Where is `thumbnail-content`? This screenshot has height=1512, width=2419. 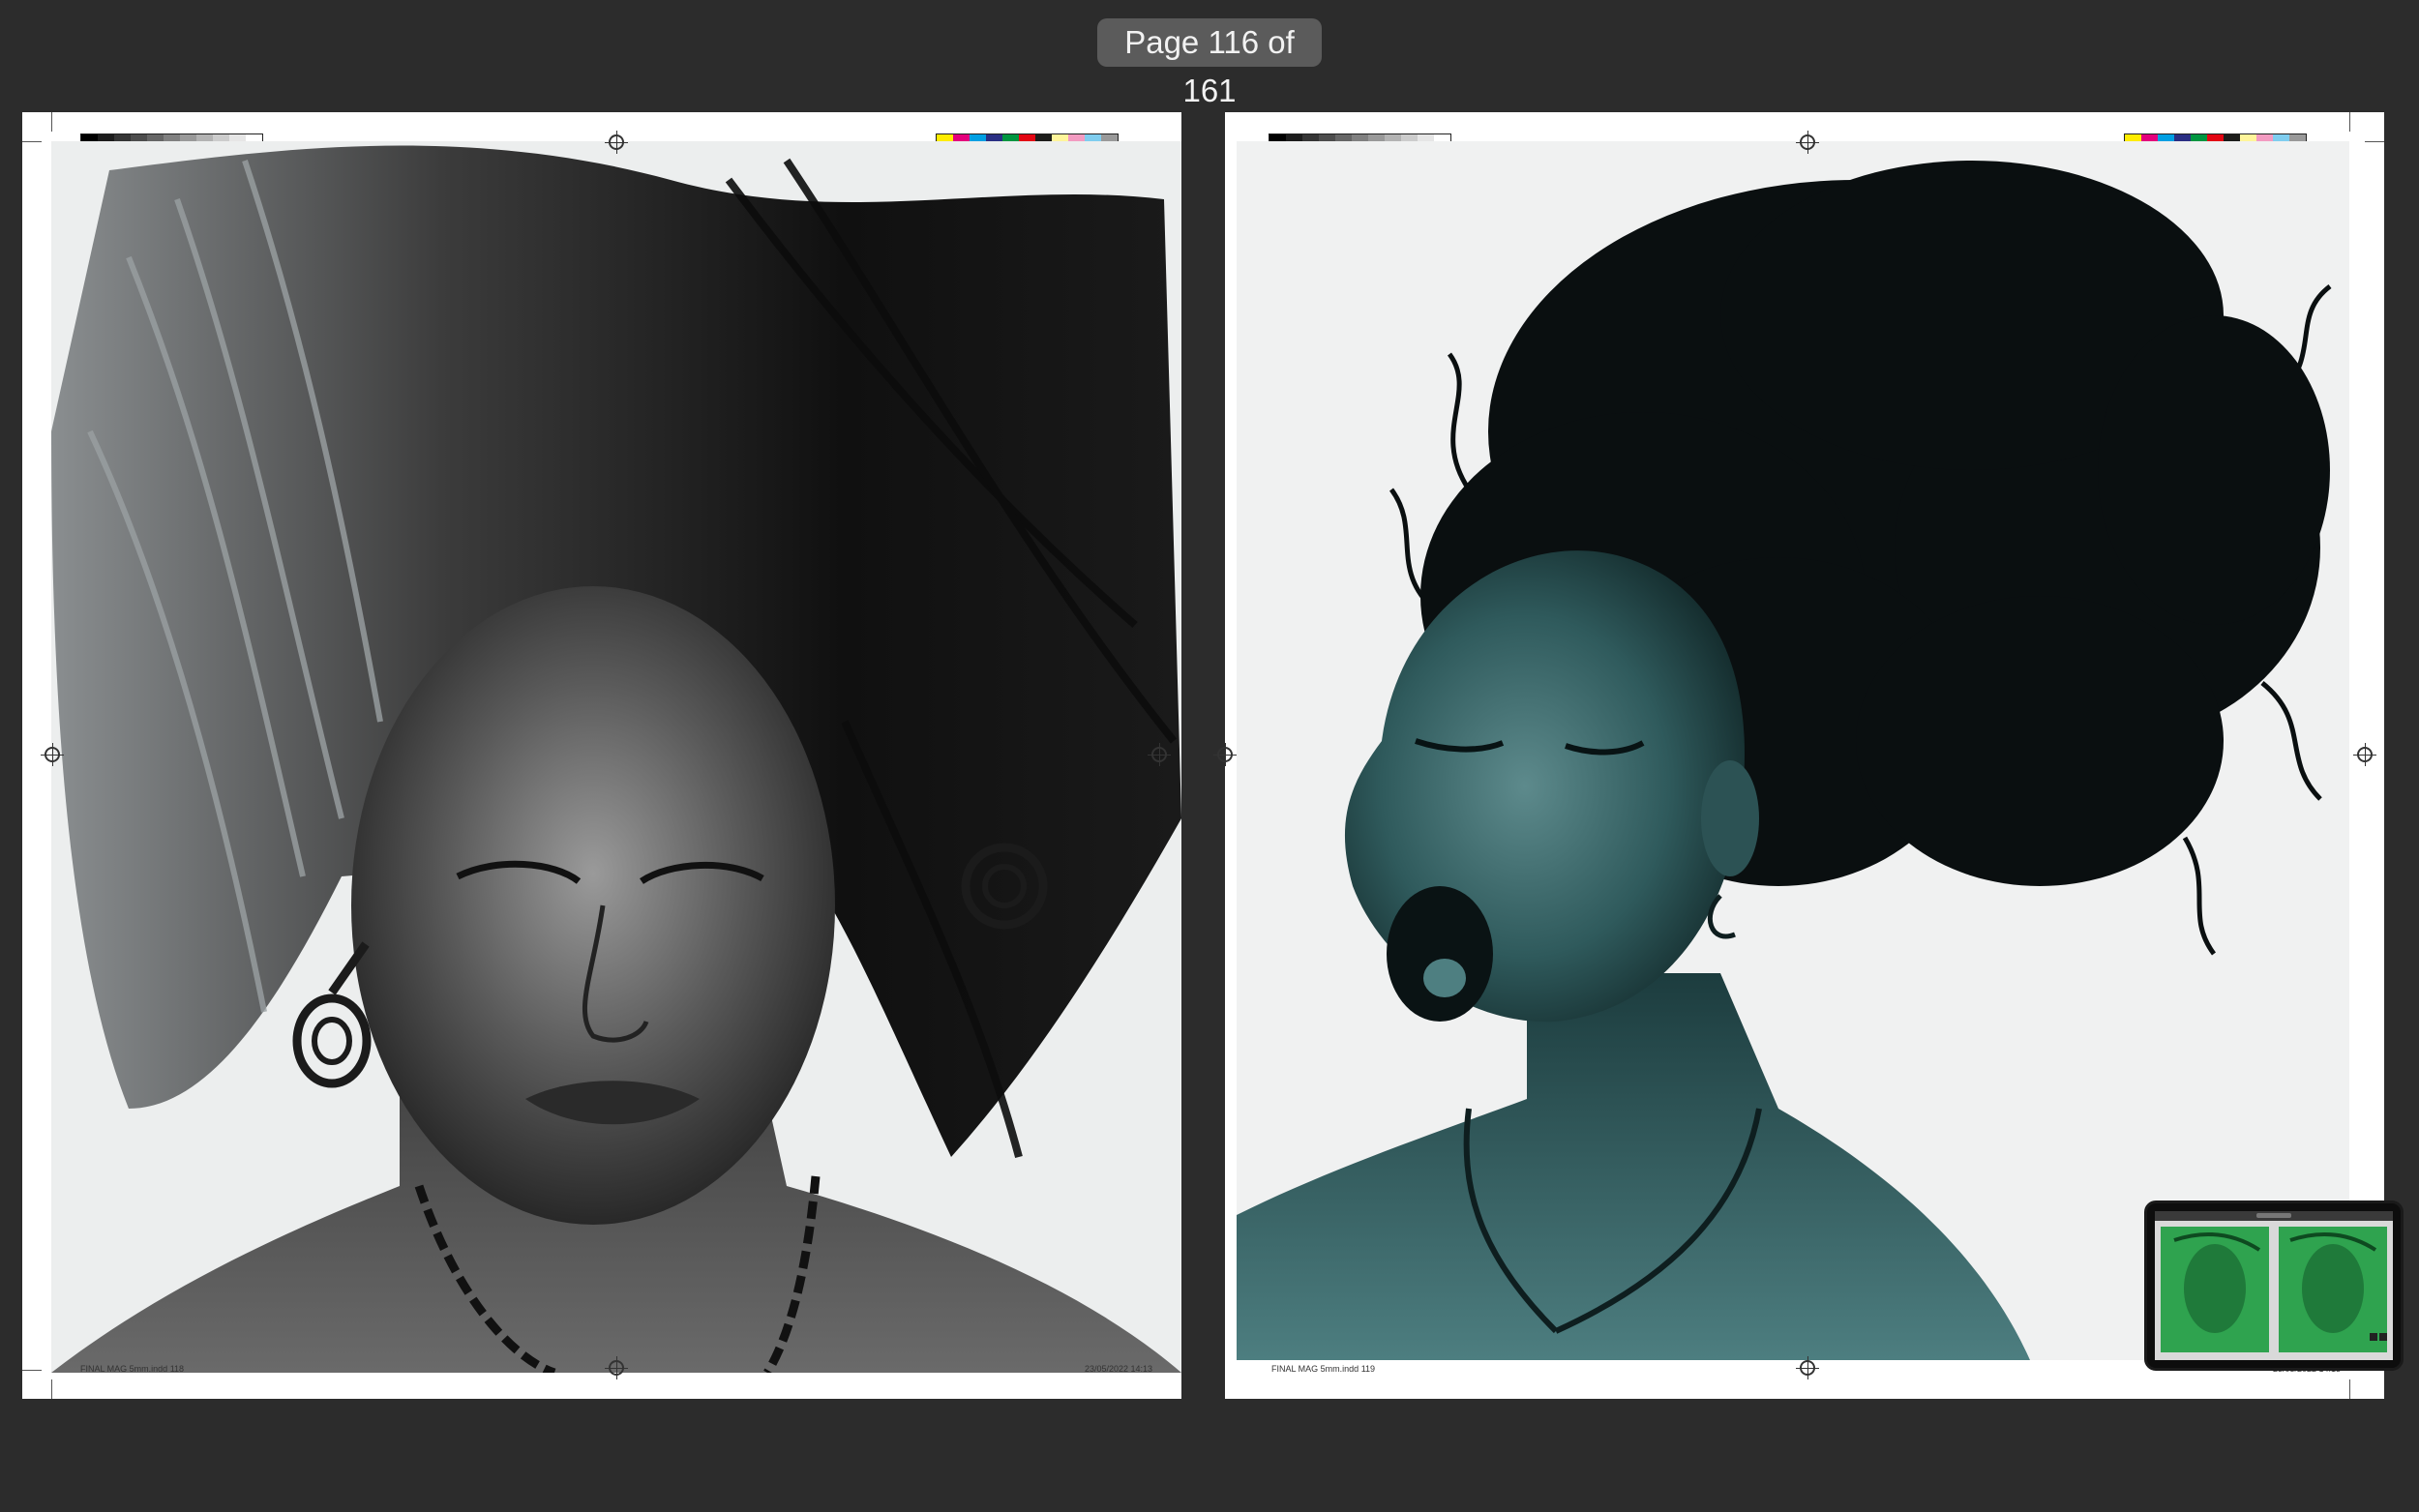
thumbnail-content is located at coordinates (2274, 1286).